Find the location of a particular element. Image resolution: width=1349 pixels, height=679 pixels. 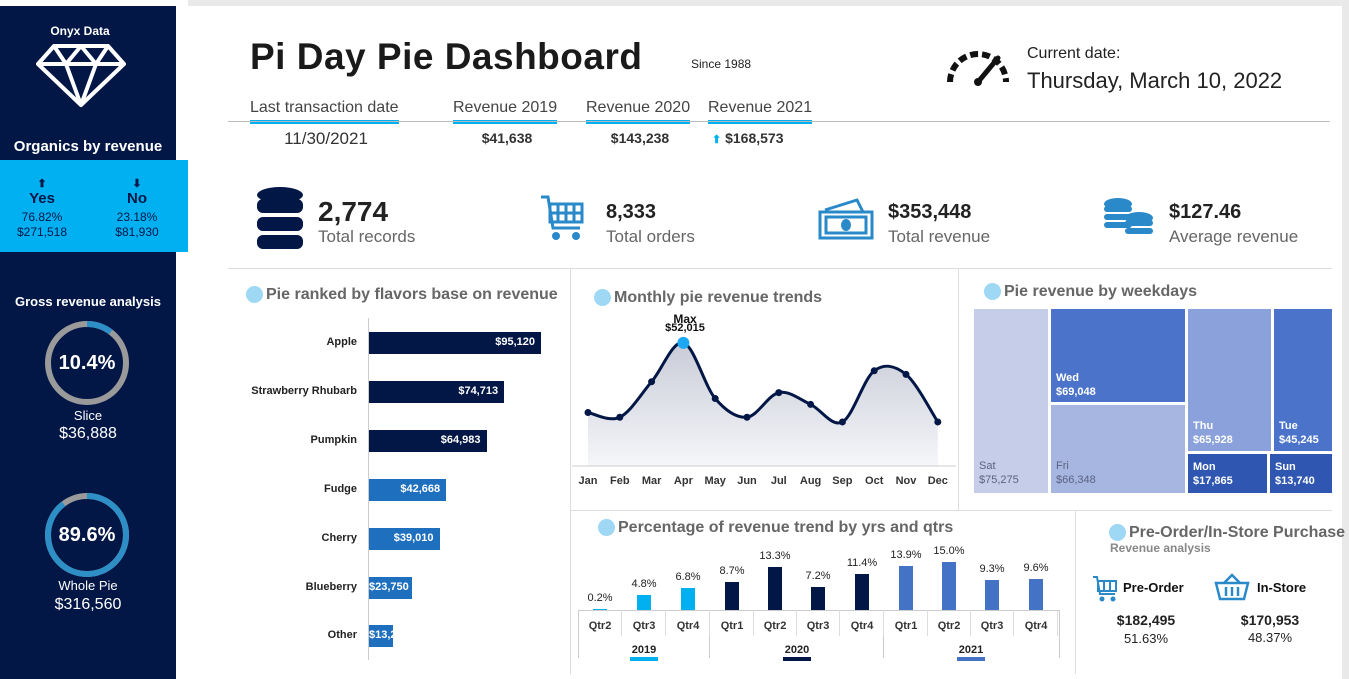

treemap-cell-tue: Tue $45,245 is located at coordinates (1303, 380).